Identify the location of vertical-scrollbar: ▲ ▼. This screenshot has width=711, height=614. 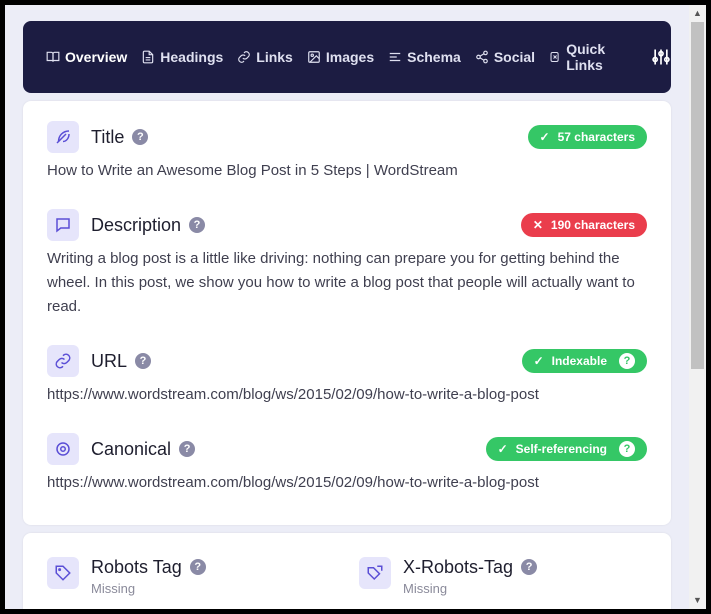
(697, 307).